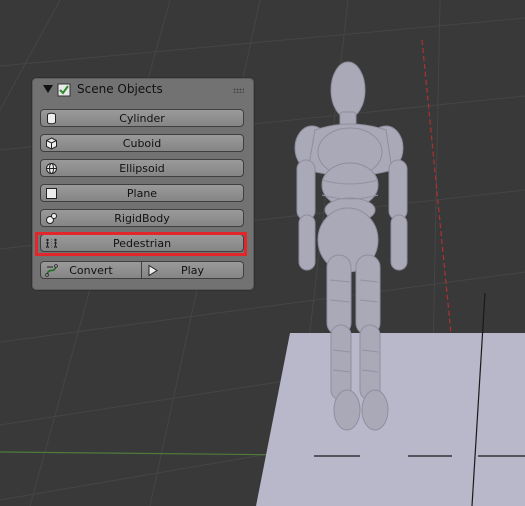  I want to click on ellipsoid-button: Ellipsoid, so click(142, 168).